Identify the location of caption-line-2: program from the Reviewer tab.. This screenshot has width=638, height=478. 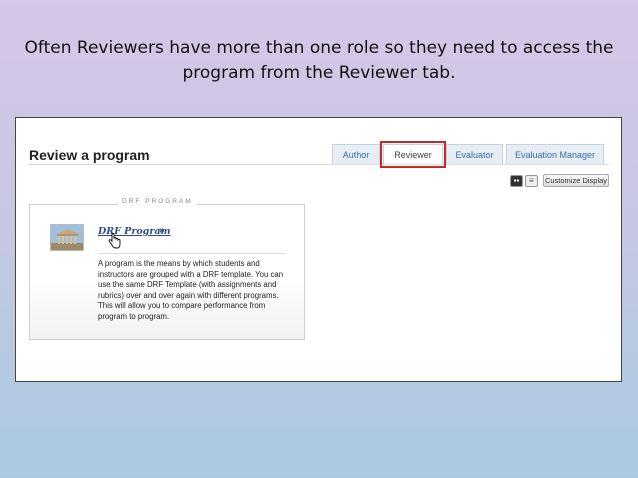
(319, 73).